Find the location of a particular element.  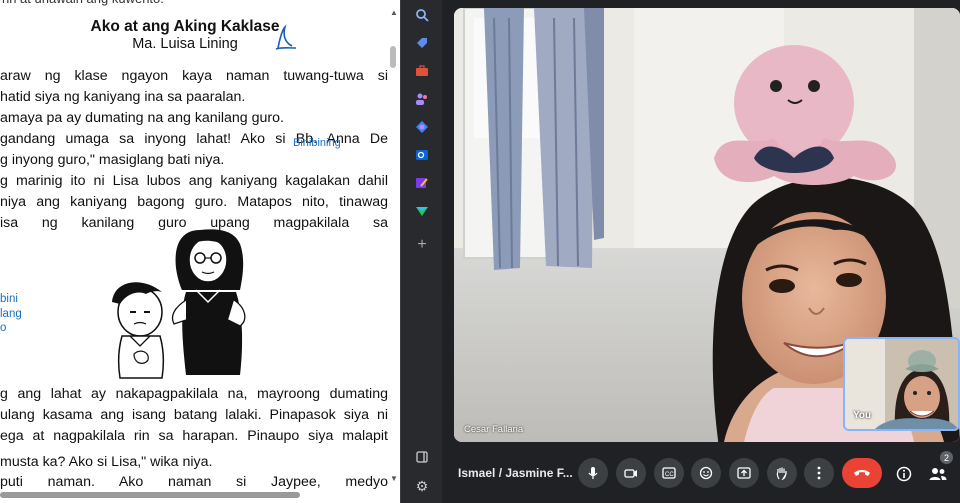

send-icon is located at coordinates (422, 211).